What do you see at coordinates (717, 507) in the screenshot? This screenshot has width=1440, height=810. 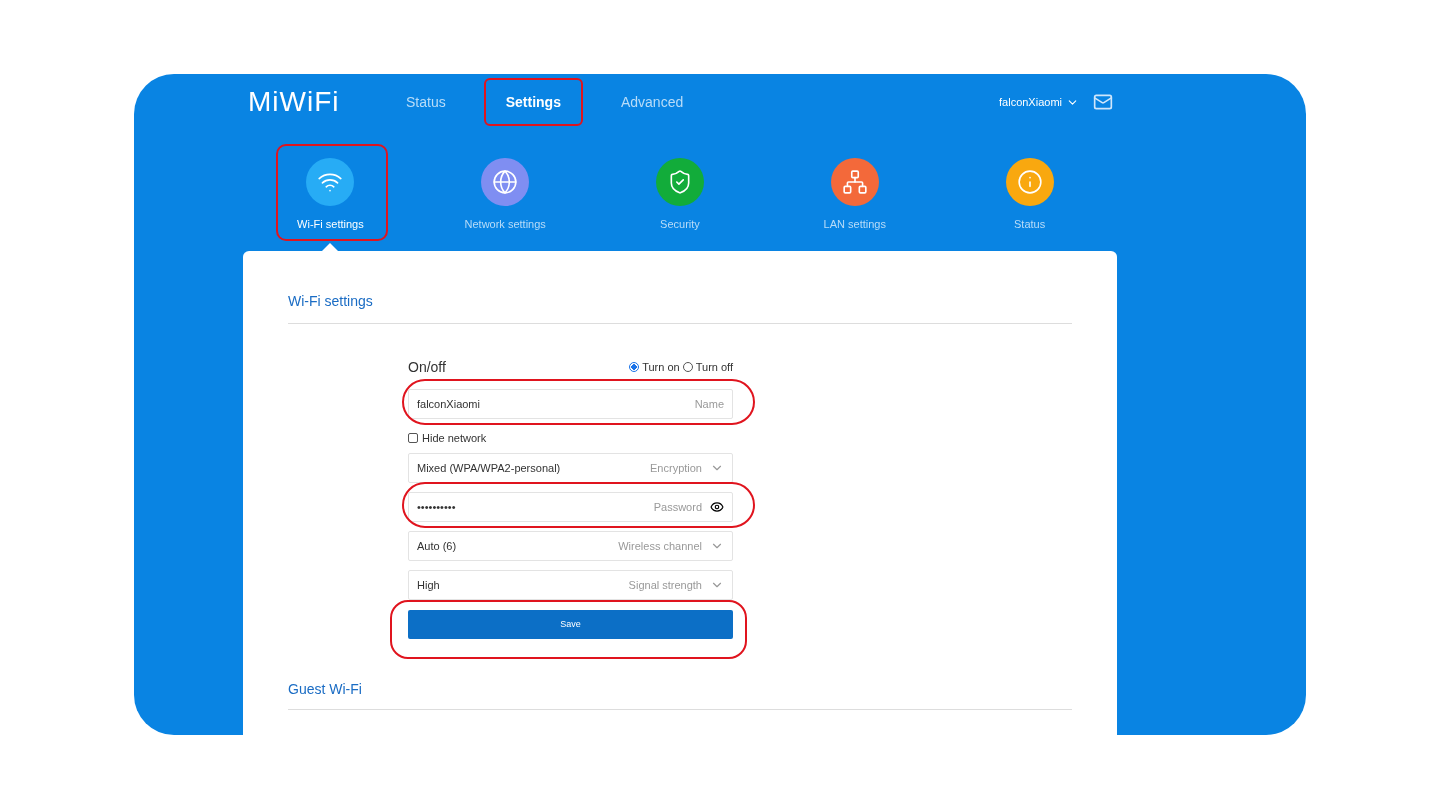 I see `eye-icon` at bounding box center [717, 507].